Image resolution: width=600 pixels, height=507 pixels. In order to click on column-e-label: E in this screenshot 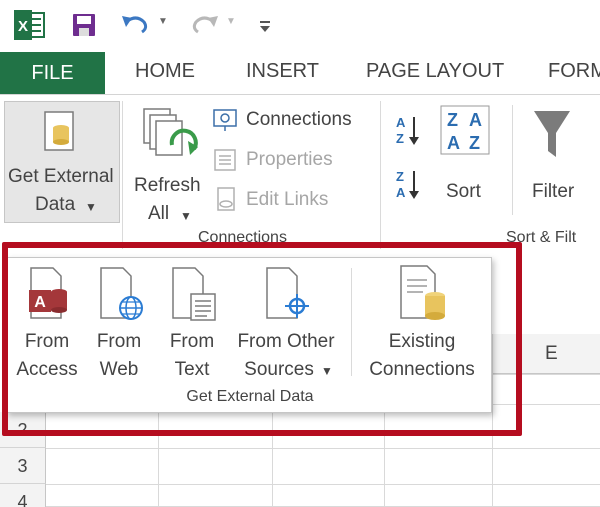, I will do `click(551, 353)`.